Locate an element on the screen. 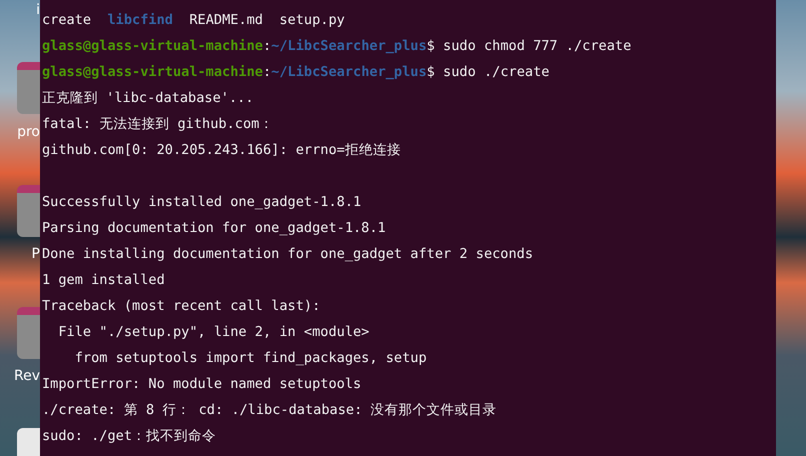 The image size is (806, 456). terminal-line: glass@glass-virtual-machine:~/LibcSearcher_plus$ sudo ./create is located at coordinates (296, 72).